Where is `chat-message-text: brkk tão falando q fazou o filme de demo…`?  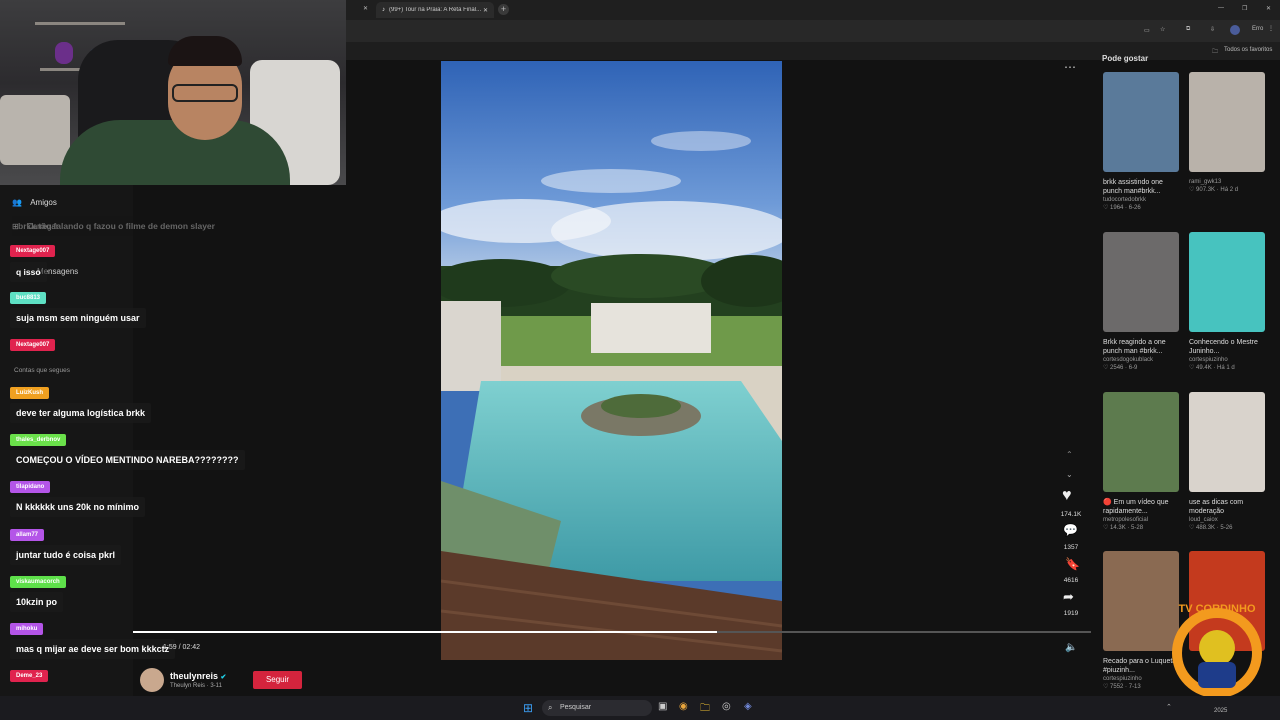
chat-message-text: brkk tão falando q fazou o filme de demo… is located at coordinates (116, 226).